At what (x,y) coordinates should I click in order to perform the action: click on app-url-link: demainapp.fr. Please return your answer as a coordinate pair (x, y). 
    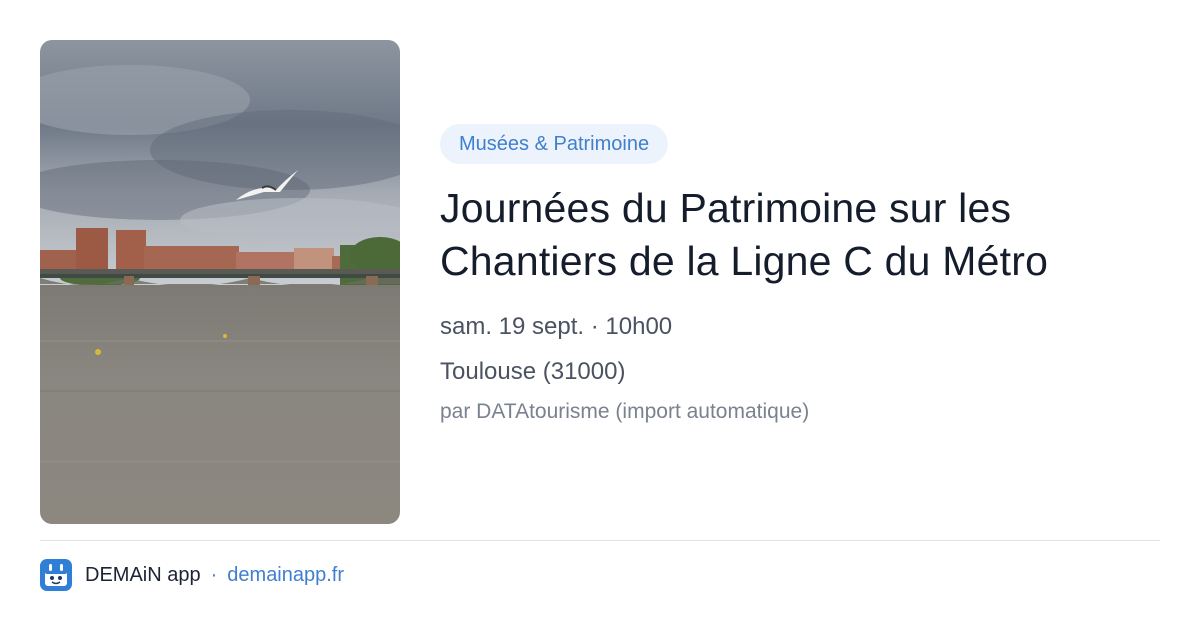
    Looking at the image, I should click on (285, 575).